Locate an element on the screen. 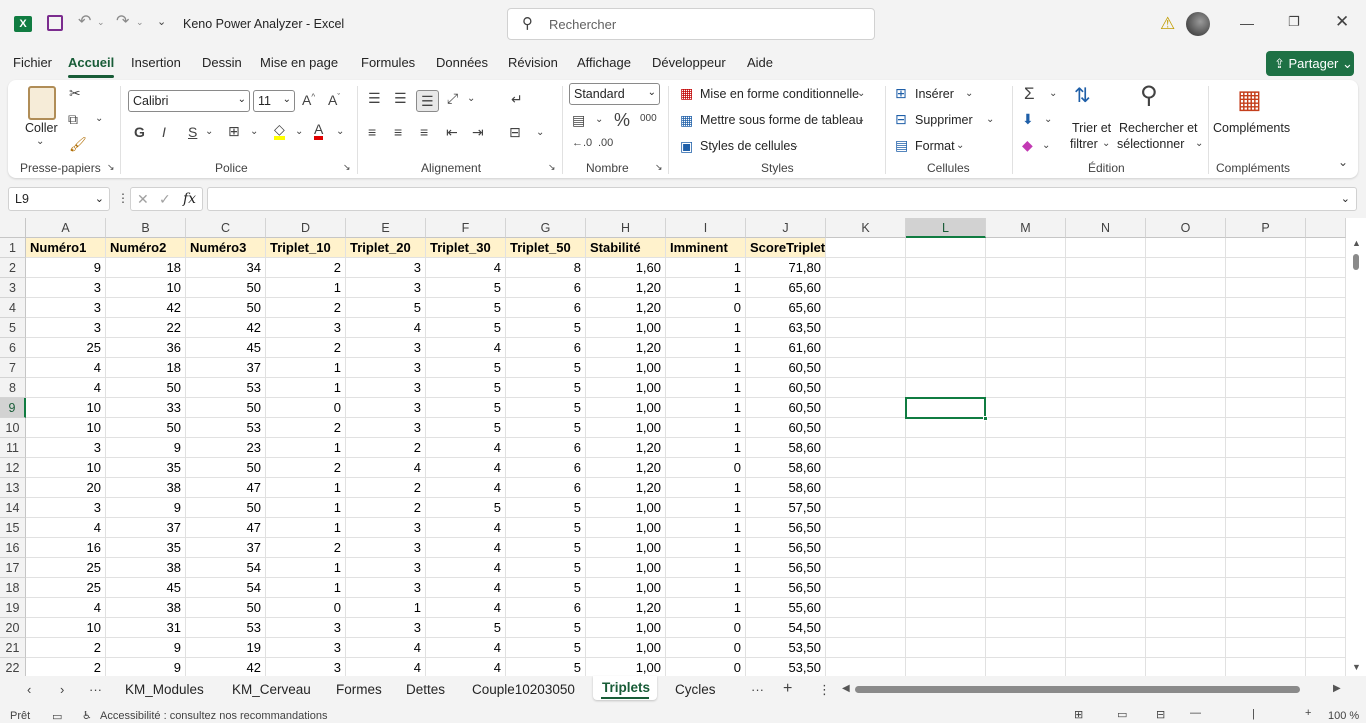 Image resolution: width=1366 pixels, height=723 pixels. increase-font-icon: A^ is located at coordinates (308, 100).